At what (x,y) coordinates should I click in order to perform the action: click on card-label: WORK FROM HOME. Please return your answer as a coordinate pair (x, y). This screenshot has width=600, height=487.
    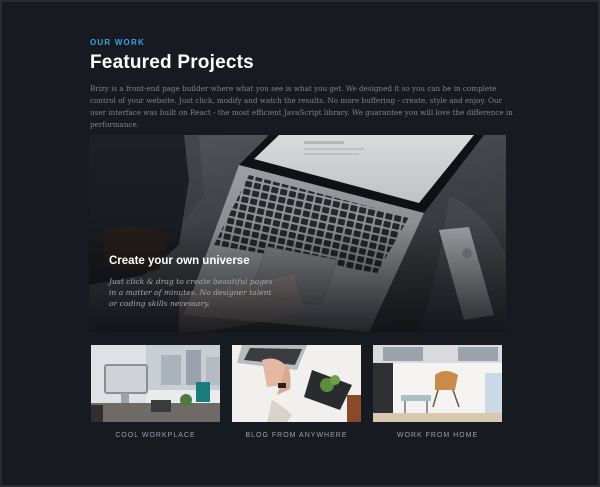
    Looking at the image, I should click on (437, 435).